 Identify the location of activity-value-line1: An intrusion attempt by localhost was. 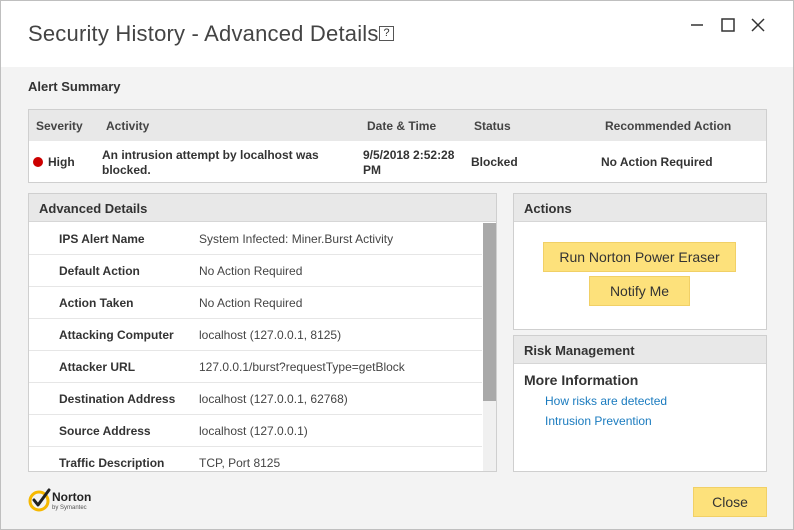
(210, 155).